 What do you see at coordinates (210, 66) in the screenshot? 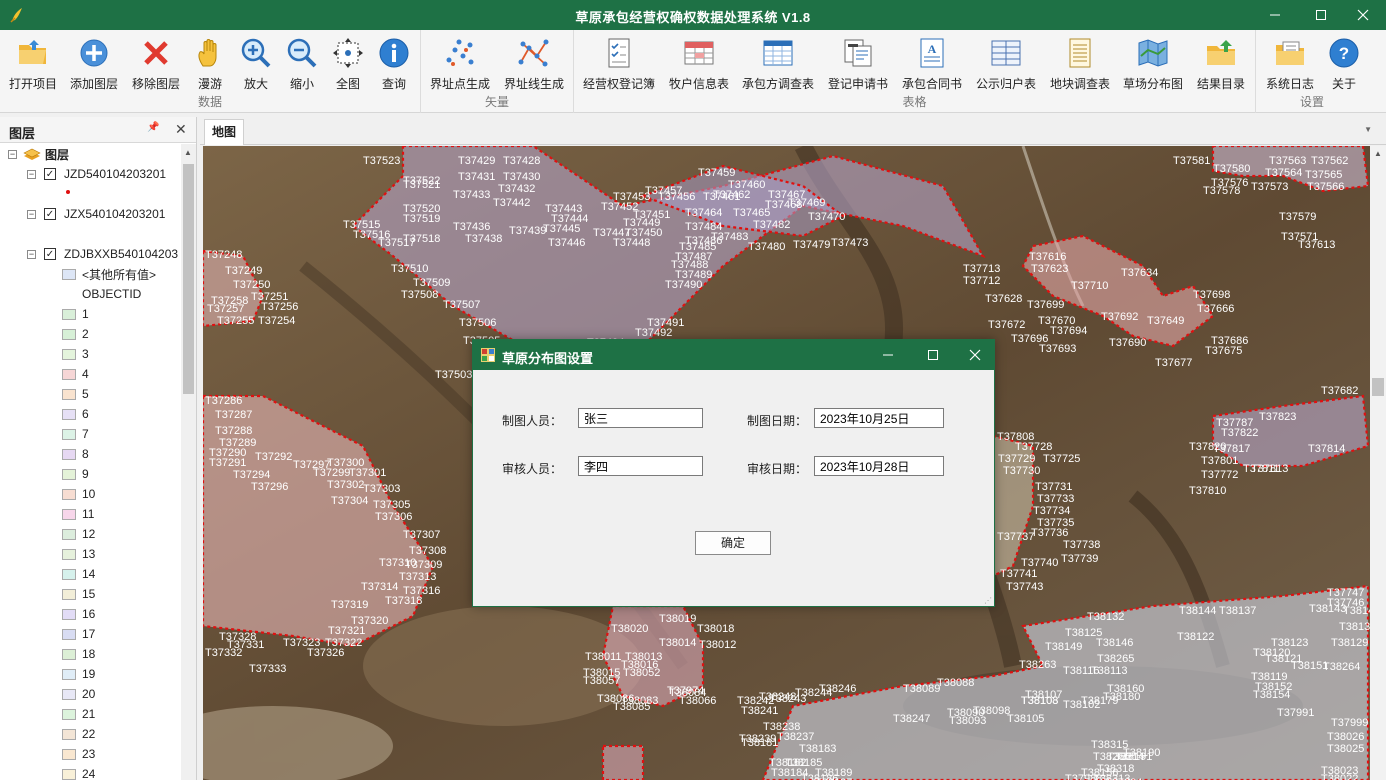
I see `pan-button: 漫游` at bounding box center [210, 66].